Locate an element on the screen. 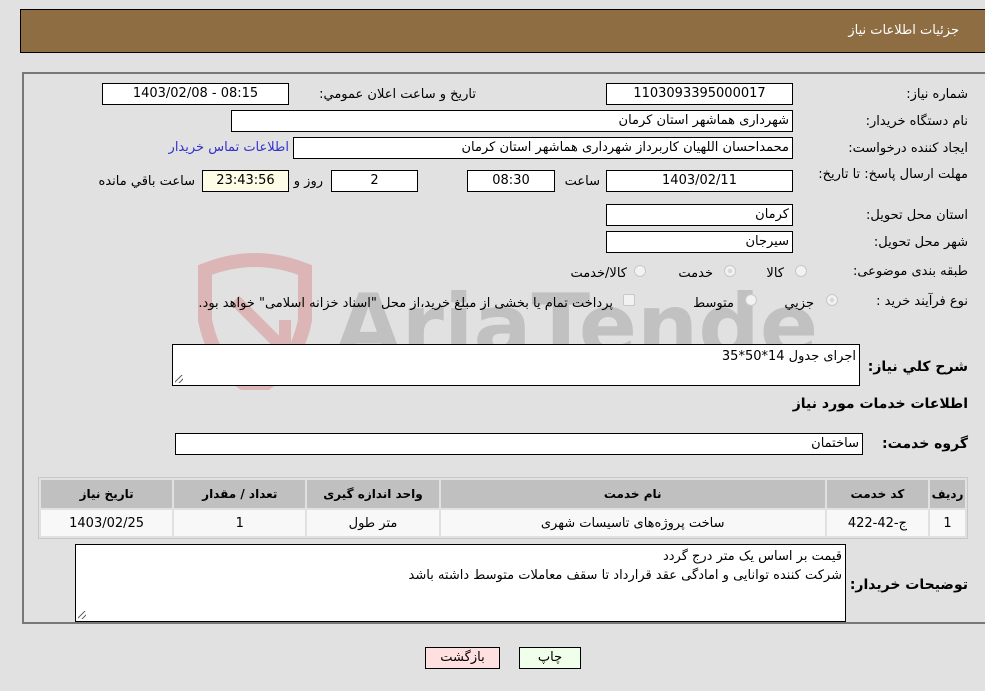  deadline-time-field: 08:30 is located at coordinates (511, 181).